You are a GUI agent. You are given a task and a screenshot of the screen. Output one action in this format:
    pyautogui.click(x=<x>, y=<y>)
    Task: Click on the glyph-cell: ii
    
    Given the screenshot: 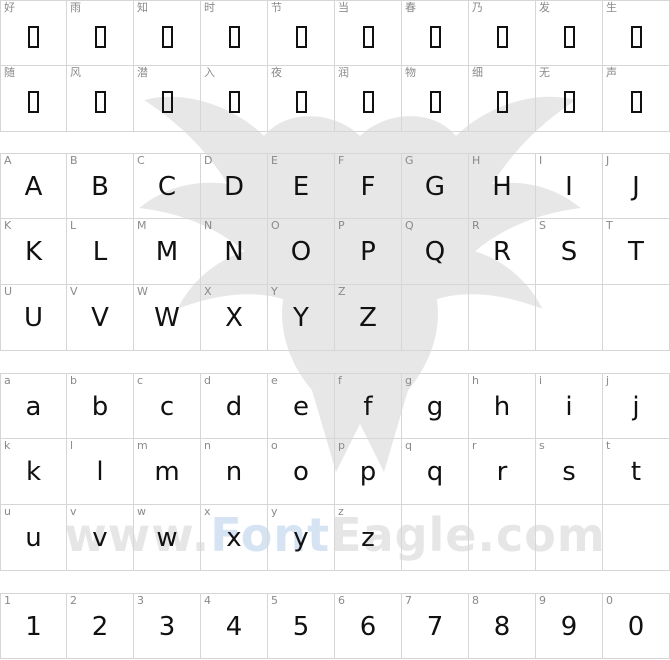 What is the action you would take?
    pyautogui.click(x=569, y=406)
    